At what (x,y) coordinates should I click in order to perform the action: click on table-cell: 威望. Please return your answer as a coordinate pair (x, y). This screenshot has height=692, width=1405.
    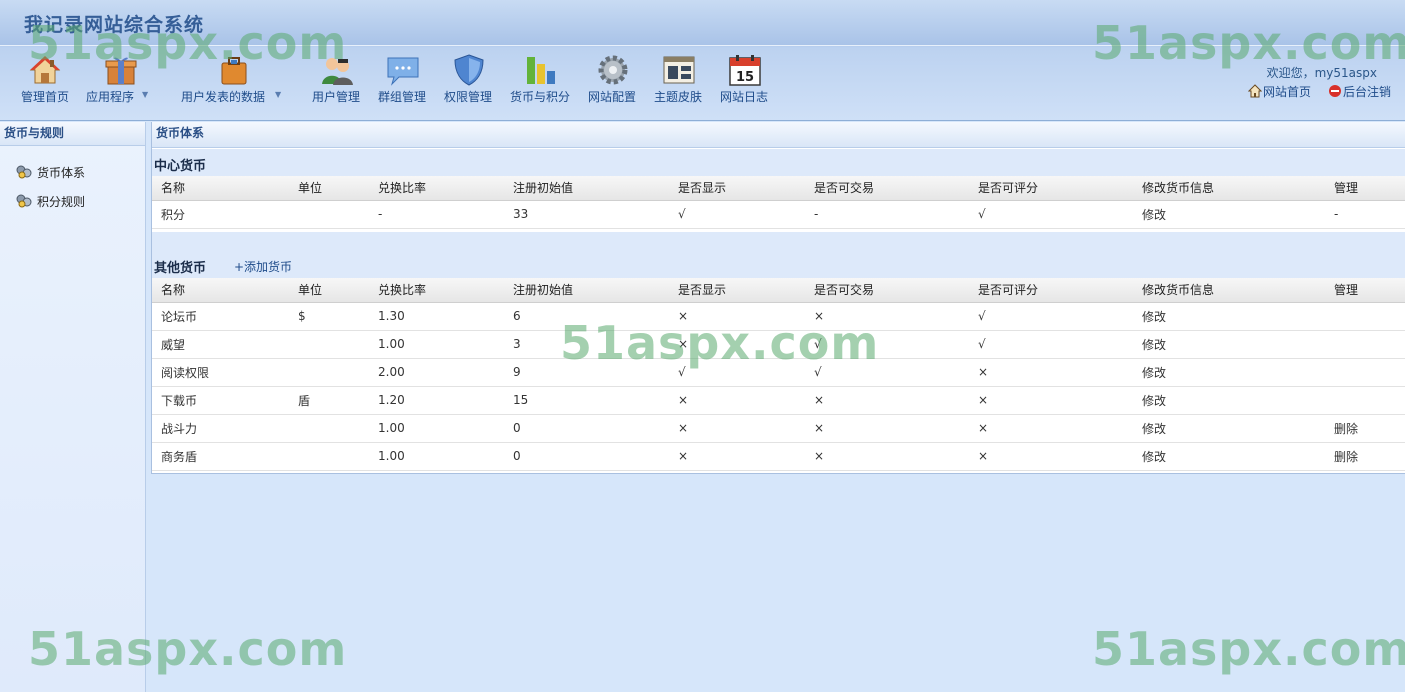
    Looking at the image, I should click on (220, 344).